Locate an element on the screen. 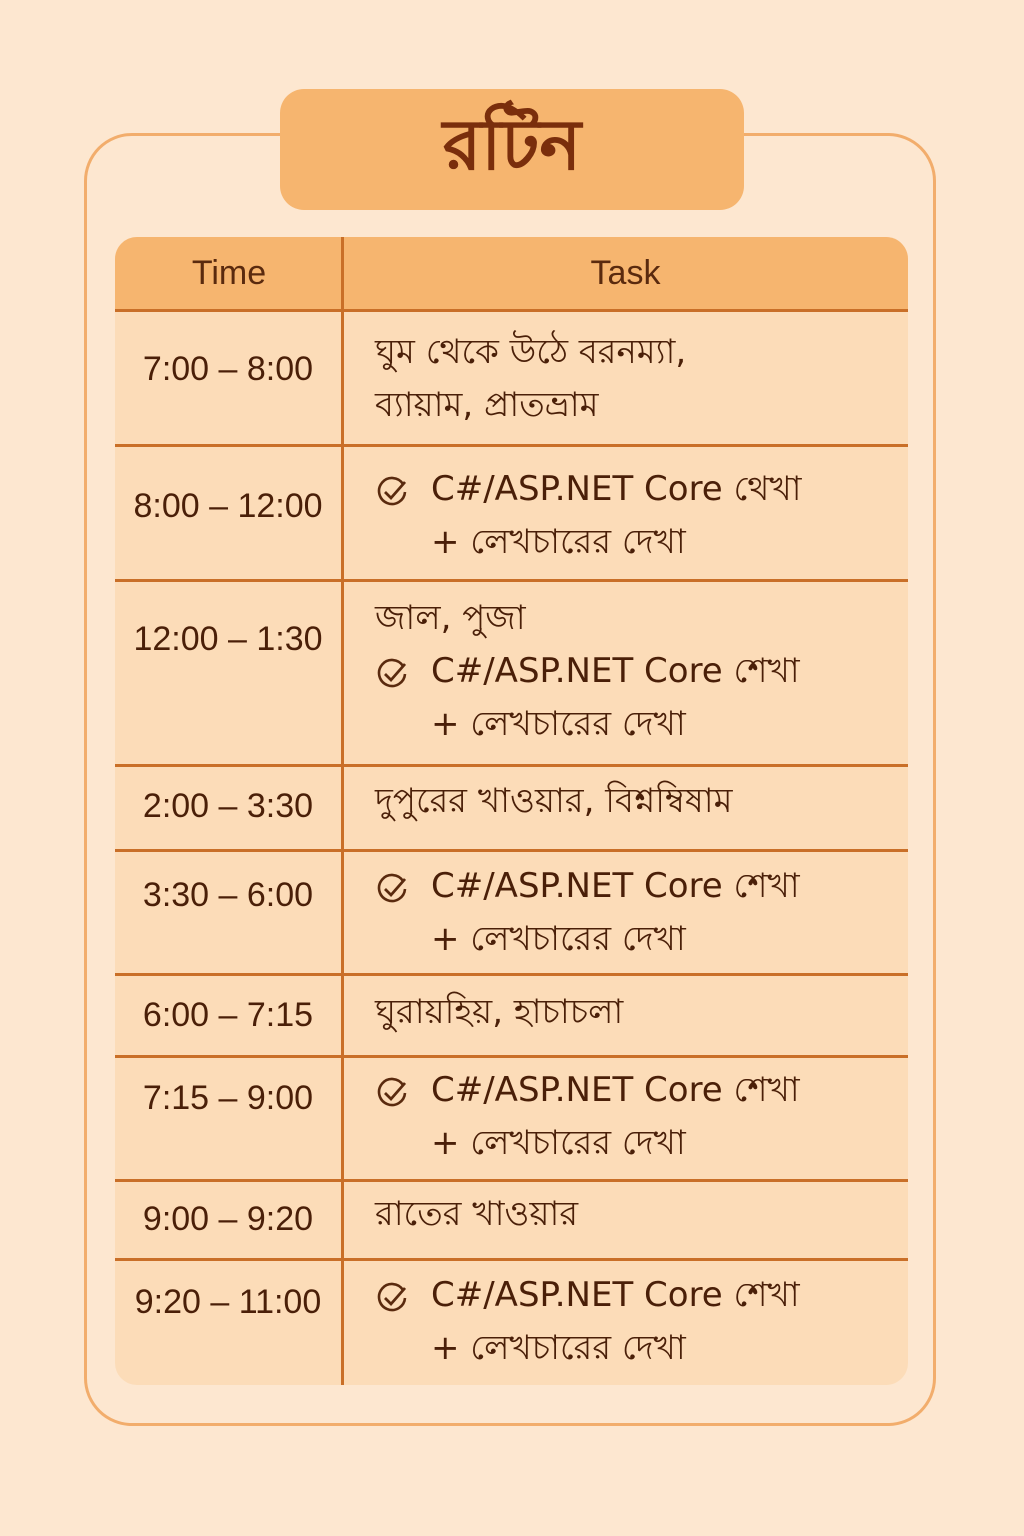 Image resolution: width=1024 pixels, height=1536 pixels. row-time: 8:00 – 12:00 is located at coordinates (228, 506).